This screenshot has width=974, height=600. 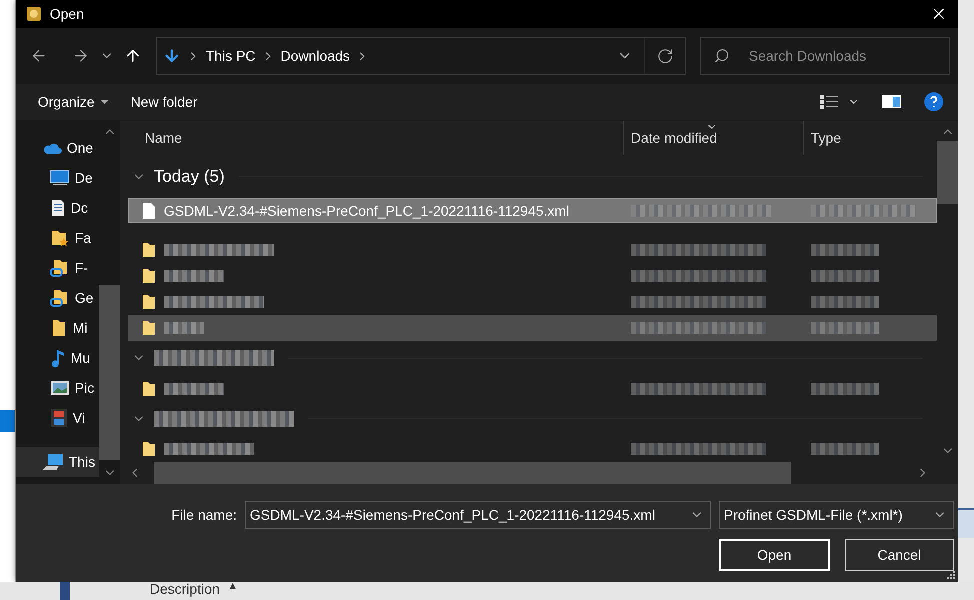 What do you see at coordinates (421, 56) in the screenshot?
I see `address-bar: This PC Downloads` at bounding box center [421, 56].